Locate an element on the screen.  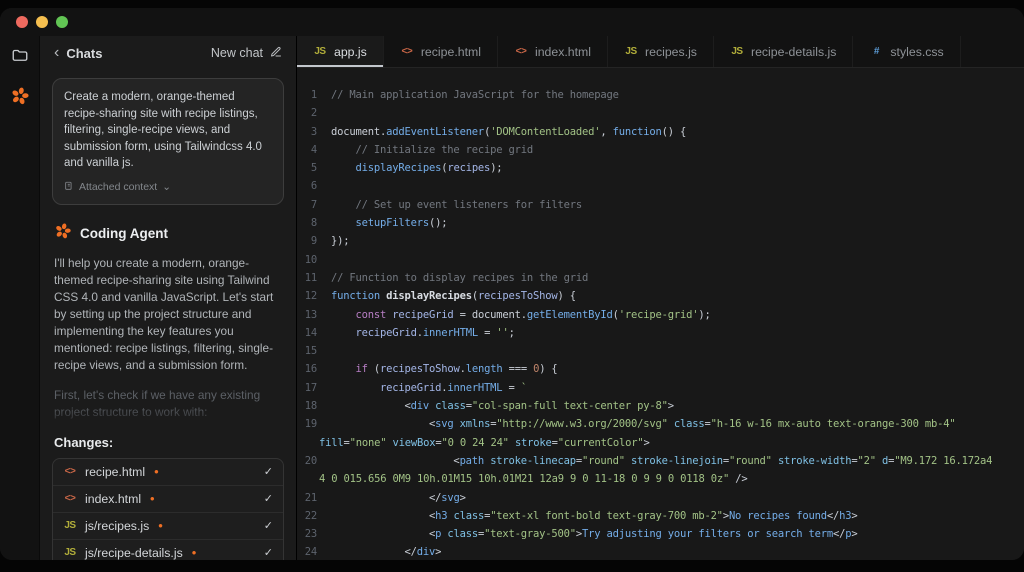
code-token: // Set up event listeners for filters is located at coordinates (456, 204).